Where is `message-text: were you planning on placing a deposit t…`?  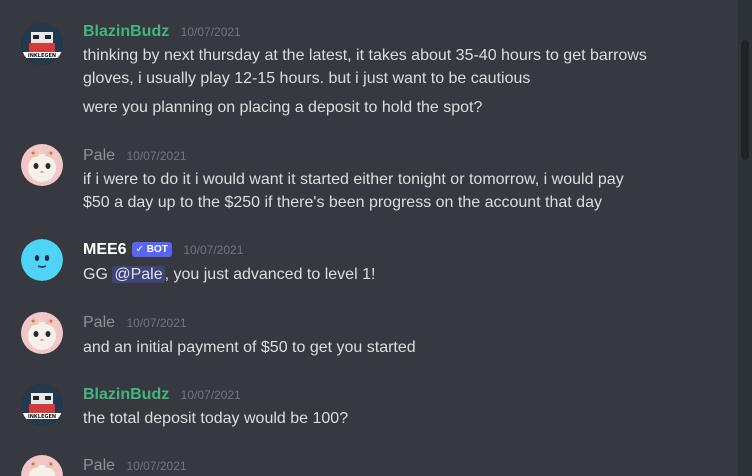 message-text: were you planning on placing a deposit t… is located at coordinates (283, 107).